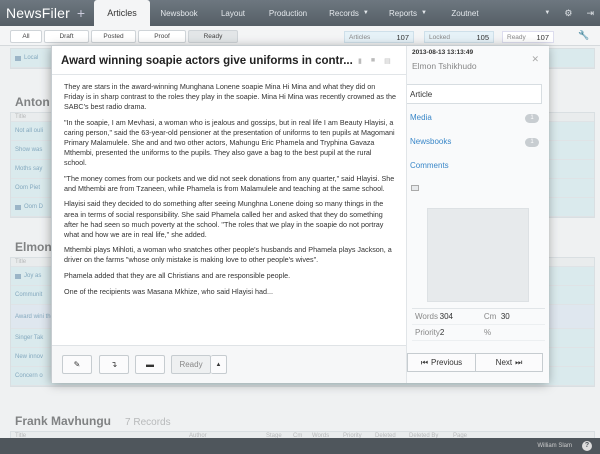 This screenshot has height=454, width=600. I want to click on stat-row: Priority 2 %, so click(478, 333).